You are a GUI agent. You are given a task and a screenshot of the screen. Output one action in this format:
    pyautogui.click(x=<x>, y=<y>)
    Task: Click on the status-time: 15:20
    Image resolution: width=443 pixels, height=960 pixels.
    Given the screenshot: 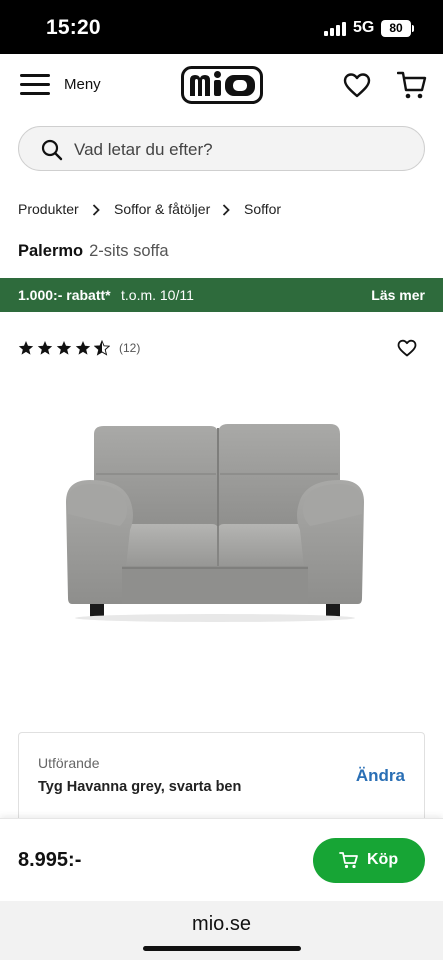 What is the action you would take?
    pyautogui.click(x=73, y=27)
    